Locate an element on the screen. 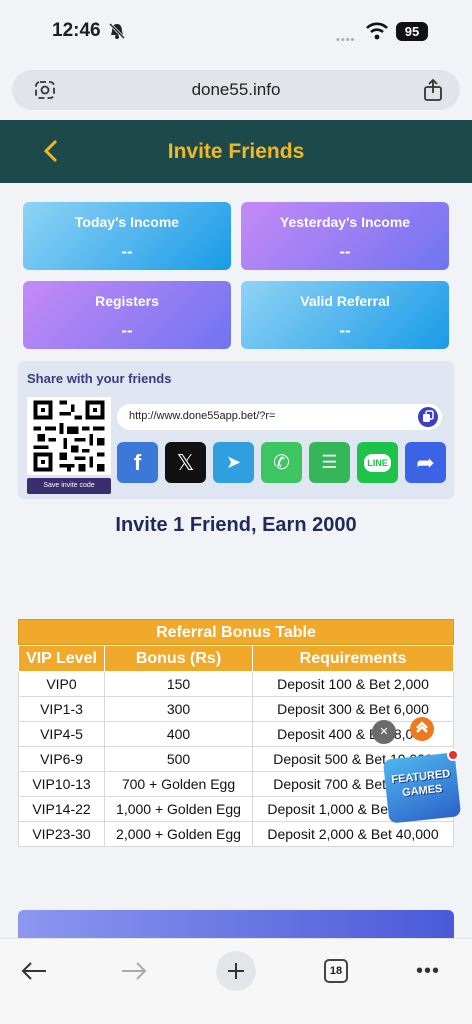 The image size is (472, 1024). invite-heading: Invite 1 Friend, Earn 2000 is located at coordinates (236, 525).